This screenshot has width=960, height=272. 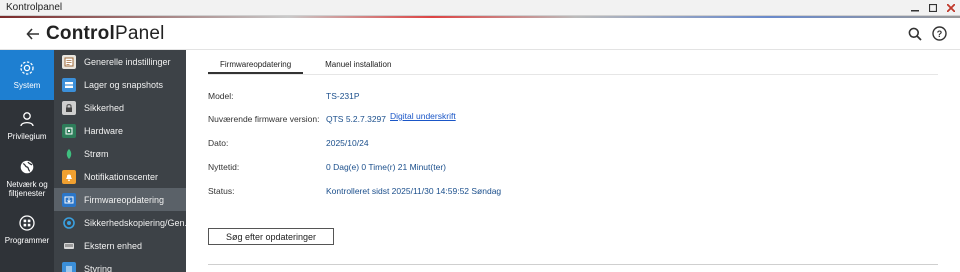 I want to click on power-icon, so click(x=69, y=154).